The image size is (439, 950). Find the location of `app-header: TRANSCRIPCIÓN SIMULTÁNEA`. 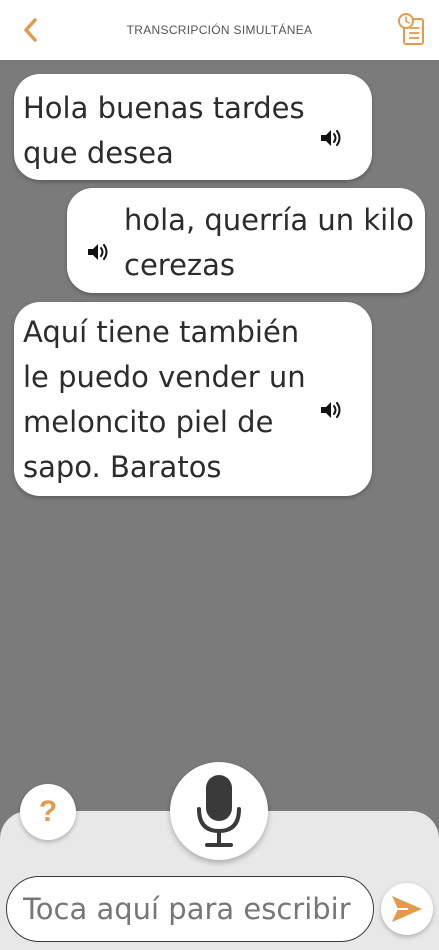

app-header: TRANSCRIPCIÓN SIMULTÁNEA is located at coordinates (219, 30).